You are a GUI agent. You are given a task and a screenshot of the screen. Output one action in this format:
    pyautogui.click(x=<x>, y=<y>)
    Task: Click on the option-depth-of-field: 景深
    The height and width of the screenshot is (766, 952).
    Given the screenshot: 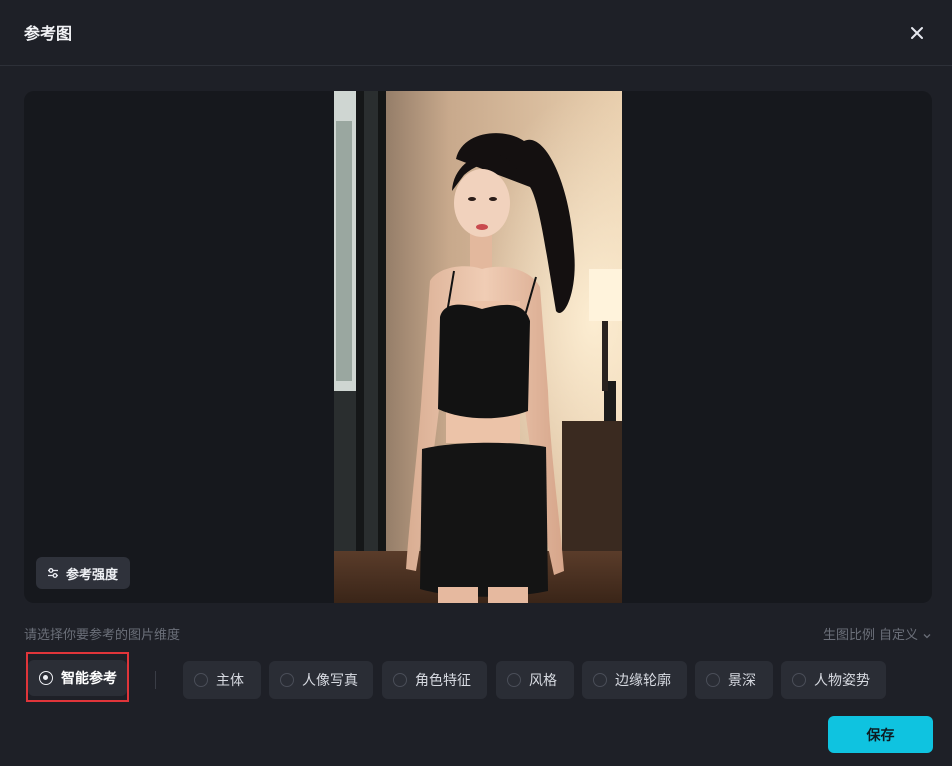 What is the action you would take?
    pyautogui.click(x=734, y=680)
    